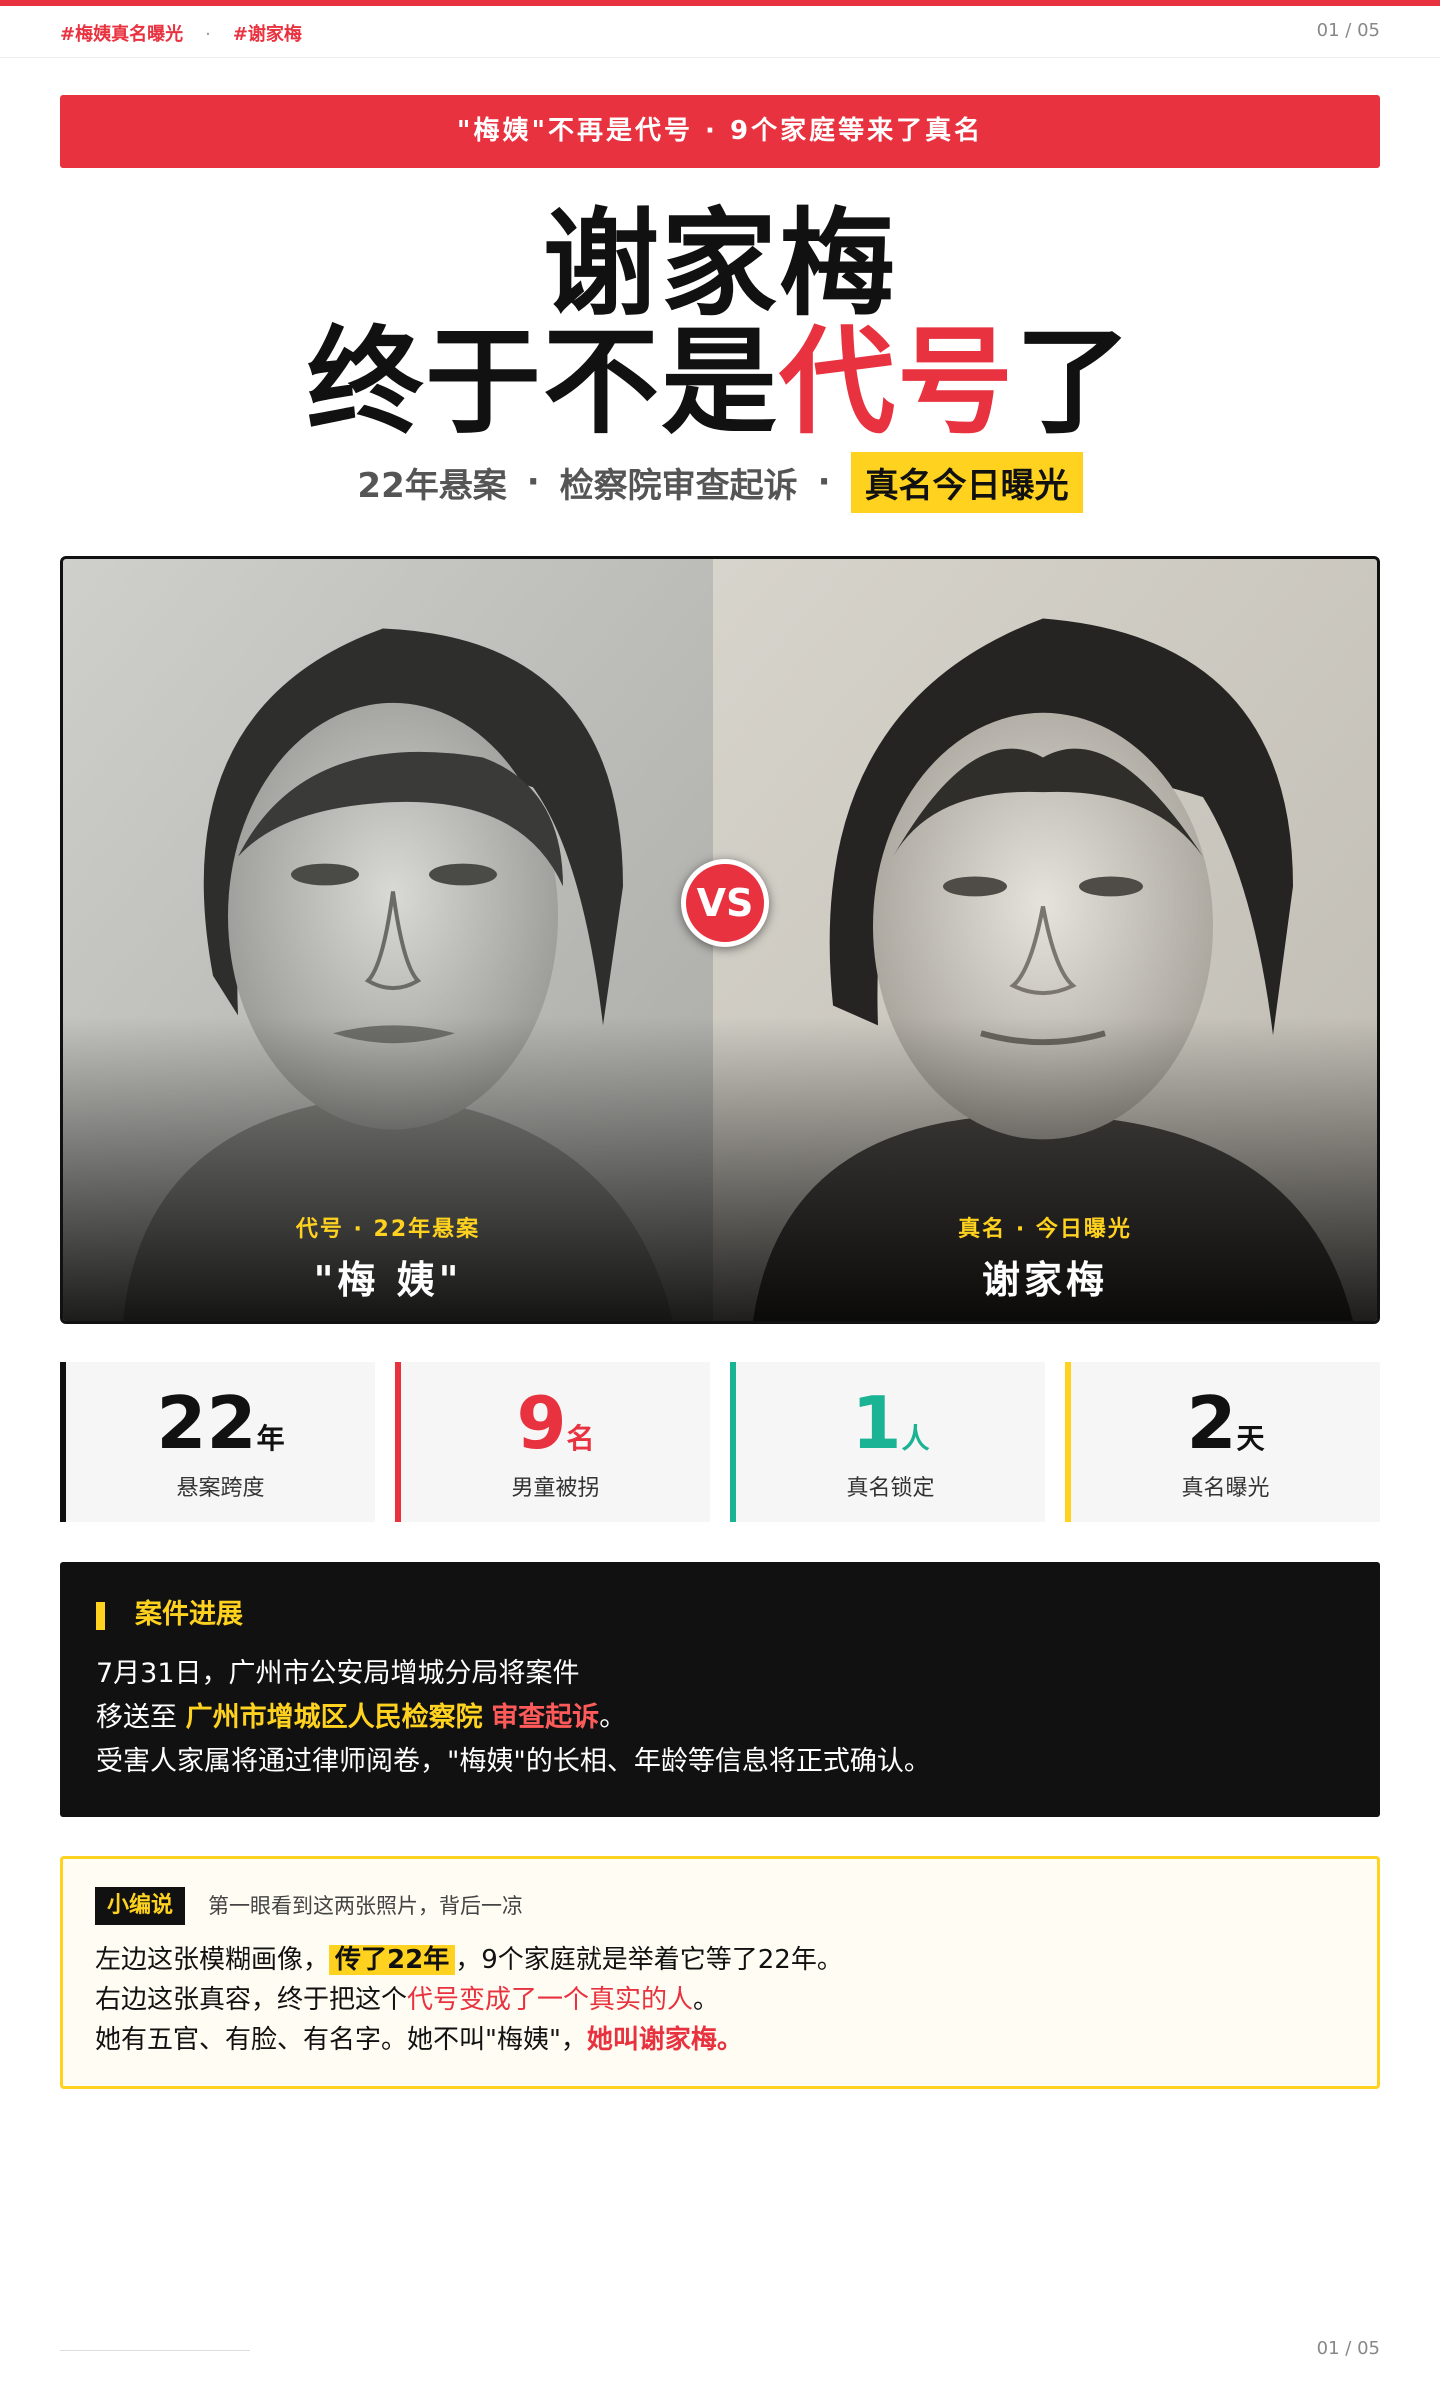 Image resolution: width=1440 pixels, height=2400 pixels. What do you see at coordinates (513, 1761) in the screenshot?
I see `case-progress-line: 受害人家属将通过律师阅卷，"梅姨"的长相、年龄等信息将正式确认。` at bounding box center [513, 1761].